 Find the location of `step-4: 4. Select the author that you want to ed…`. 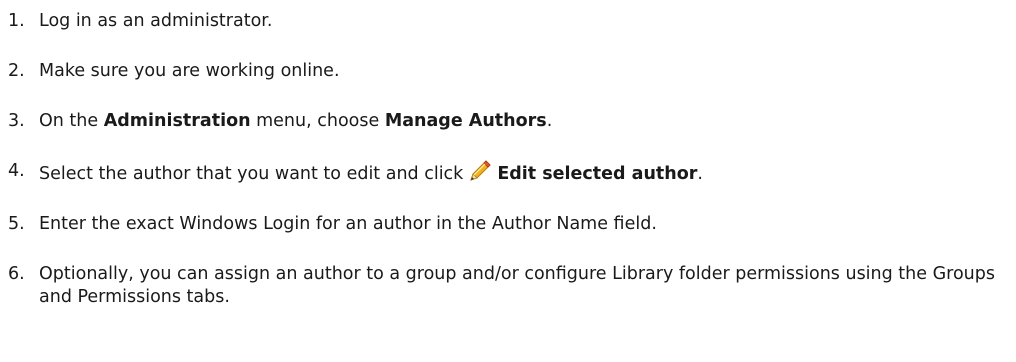

step-4: 4. Select the author that you want to ed… is located at coordinates (508, 173).